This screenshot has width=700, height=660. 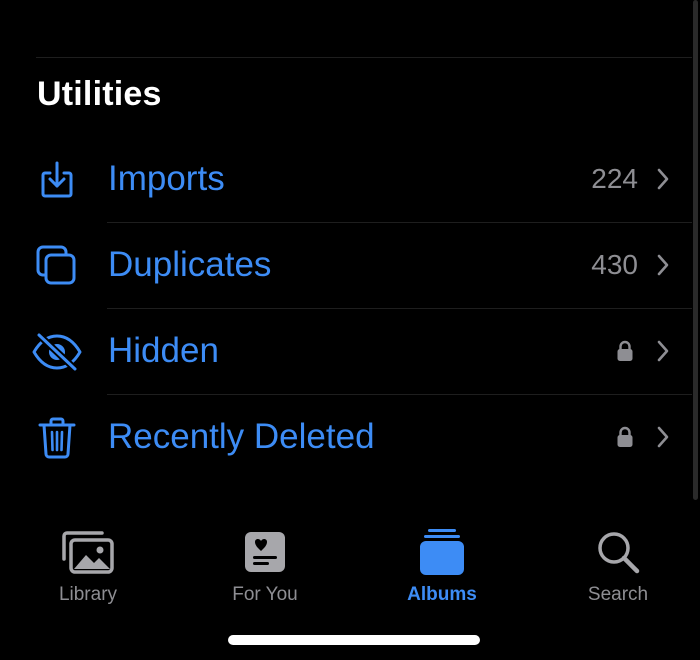 What do you see at coordinates (163, 350) in the screenshot?
I see `utility-label: Hidden` at bounding box center [163, 350].